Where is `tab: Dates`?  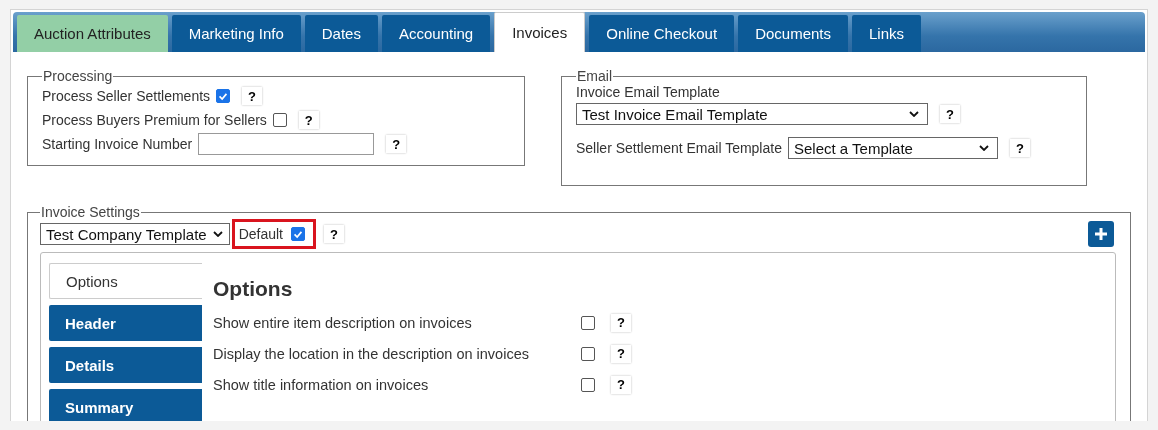 tab: Dates is located at coordinates (341, 33).